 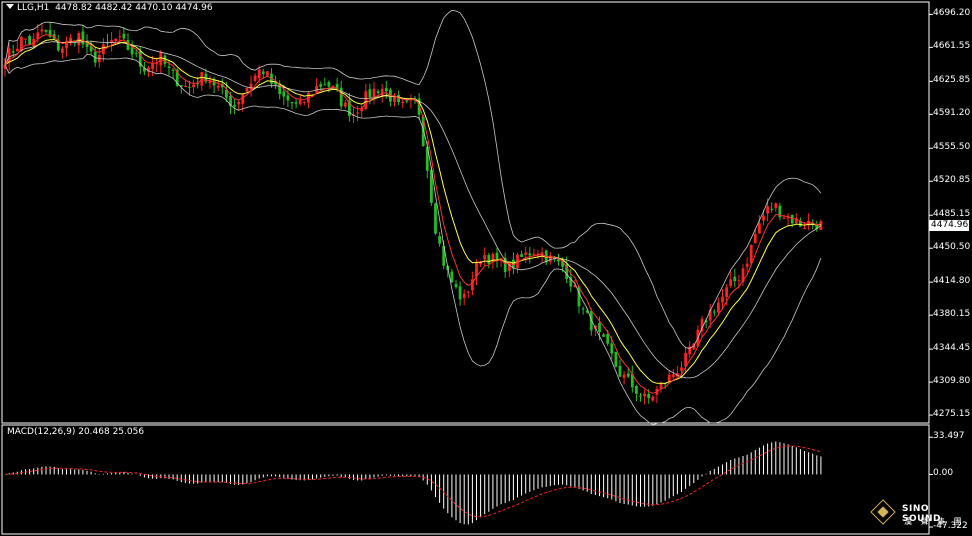 I want to click on price-tick-label: 4380.15, so click(x=952, y=314).